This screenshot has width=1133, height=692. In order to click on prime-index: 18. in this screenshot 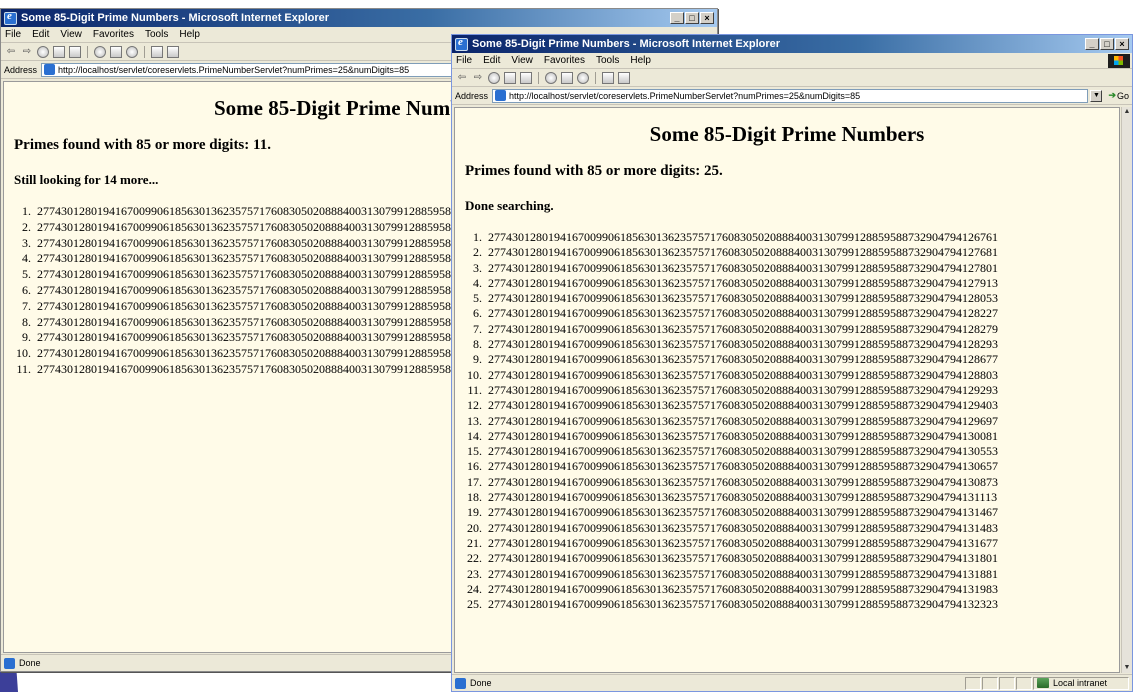, I will do `click(474, 497)`.